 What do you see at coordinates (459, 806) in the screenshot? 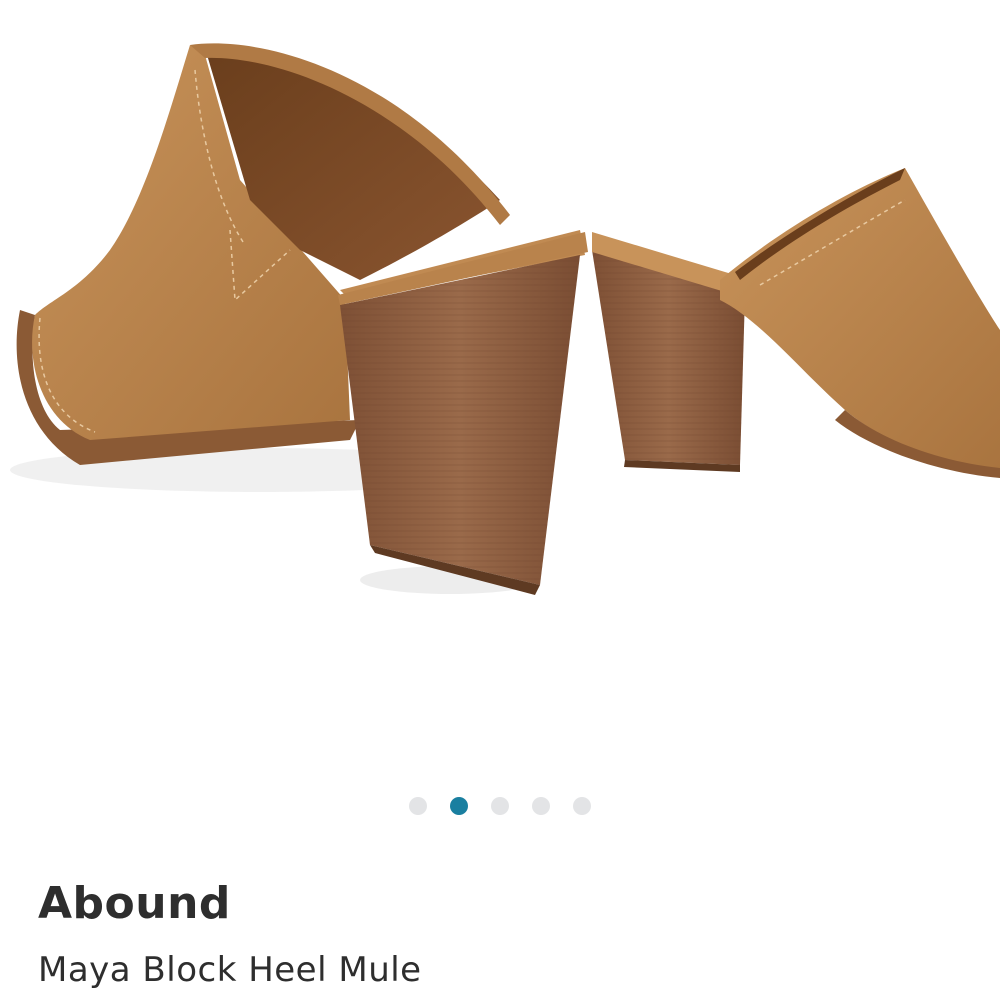
I see `carousel-dot-2-active` at bounding box center [459, 806].